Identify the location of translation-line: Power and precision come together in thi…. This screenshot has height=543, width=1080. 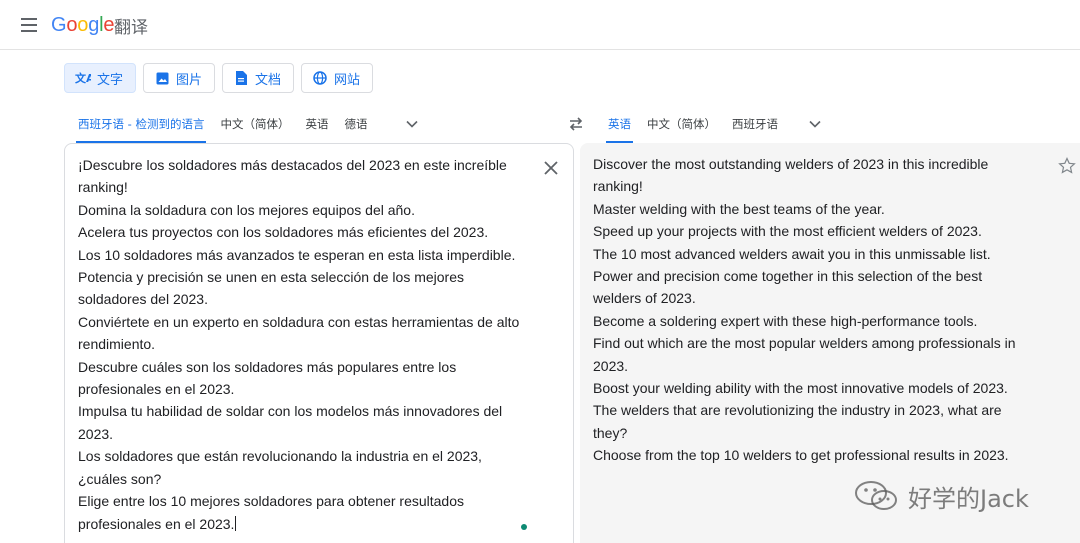
(788, 276).